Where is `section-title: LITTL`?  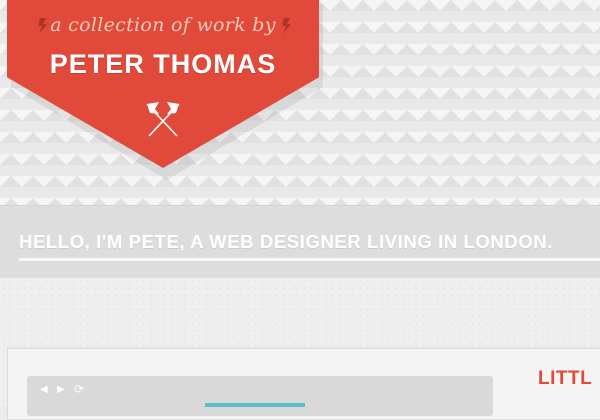
section-title: LITTL is located at coordinates (565, 378).